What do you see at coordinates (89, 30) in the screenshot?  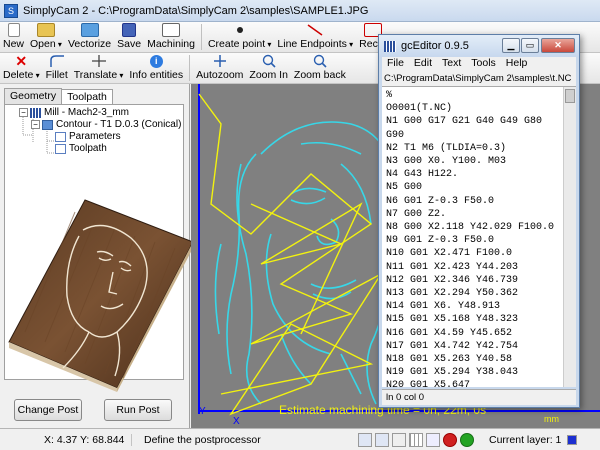 I see `vectorize-icon` at bounding box center [89, 30].